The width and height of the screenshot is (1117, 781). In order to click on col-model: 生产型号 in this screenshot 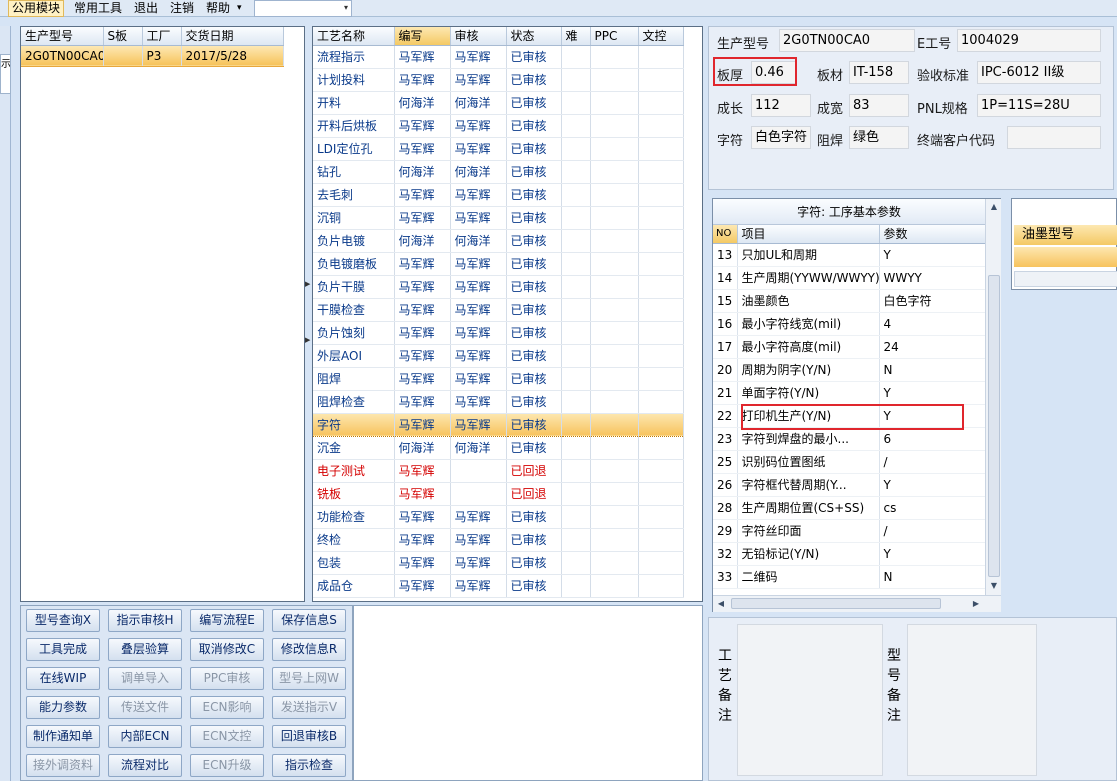, I will do `click(62, 36)`.